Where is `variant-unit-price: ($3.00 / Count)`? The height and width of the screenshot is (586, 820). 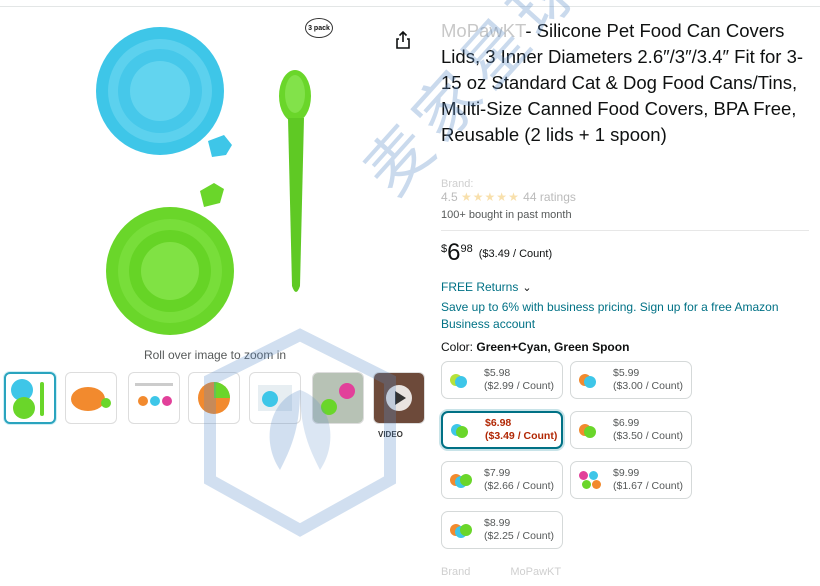 variant-unit-price: ($3.00 / Count) is located at coordinates (648, 386).